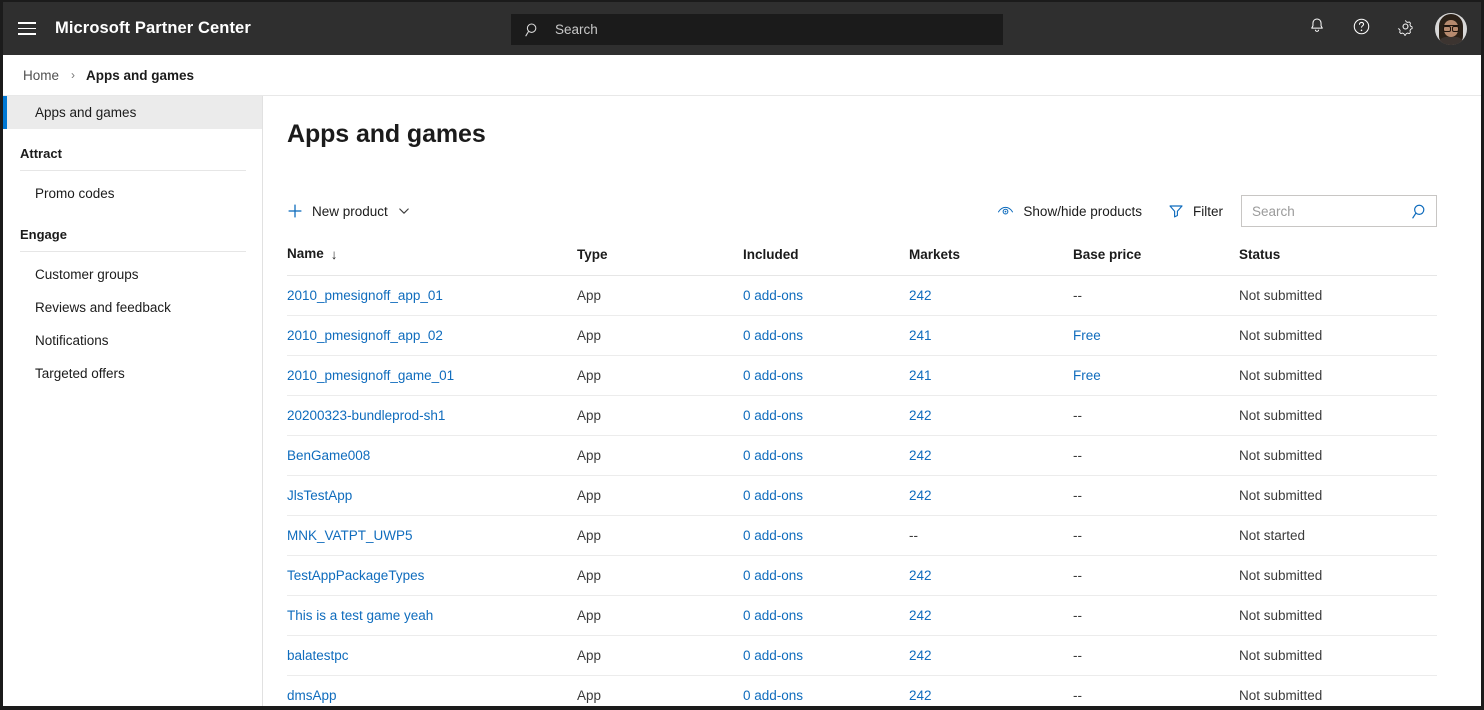 This screenshot has width=1484, height=710. Describe the element at coordinates (312, 695) in the screenshot. I see `cell-product-name-link: dmsApp` at that location.